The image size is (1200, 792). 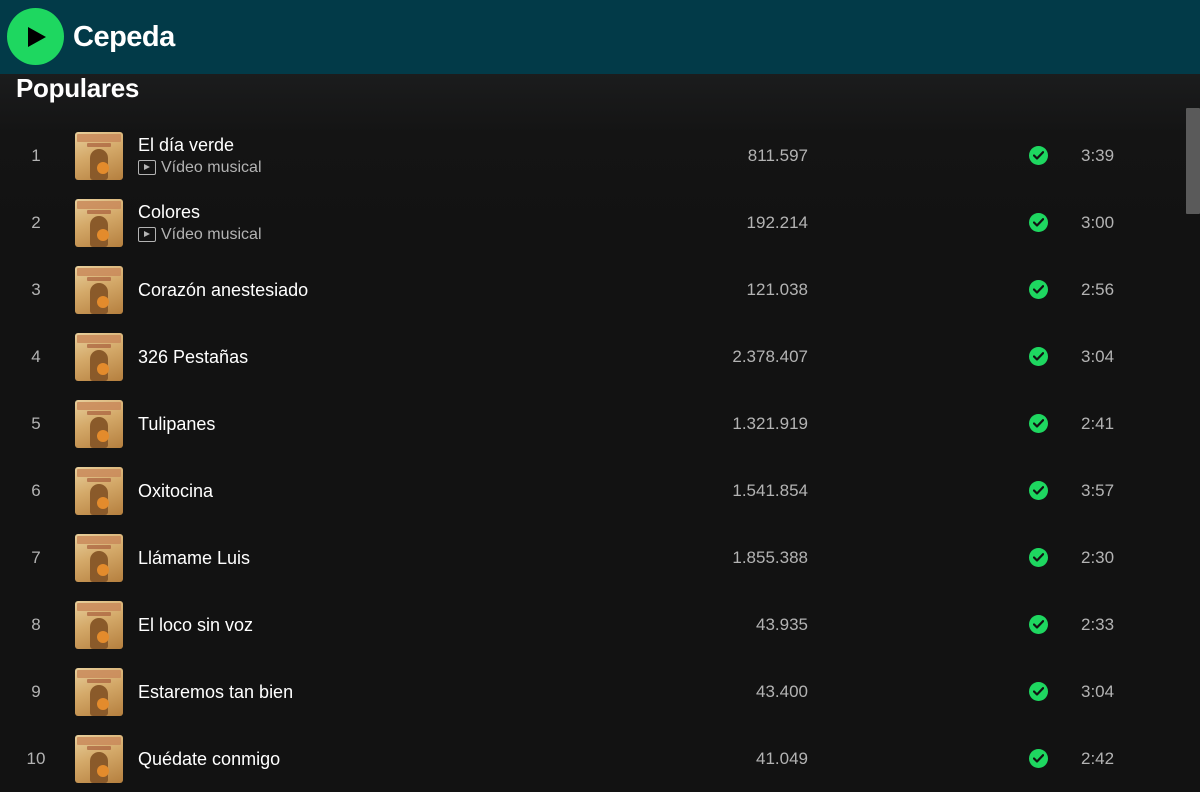 I want to click on track-row: 5 Tulipanes 1.321.919 2:41, so click(x=592, y=423).